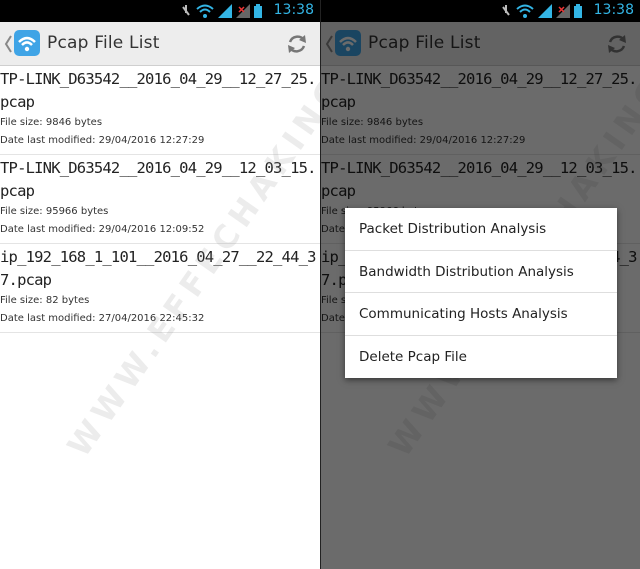 The height and width of the screenshot is (569, 640). What do you see at coordinates (297, 44) in the screenshot?
I see `refresh-icon` at bounding box center [297, 44].